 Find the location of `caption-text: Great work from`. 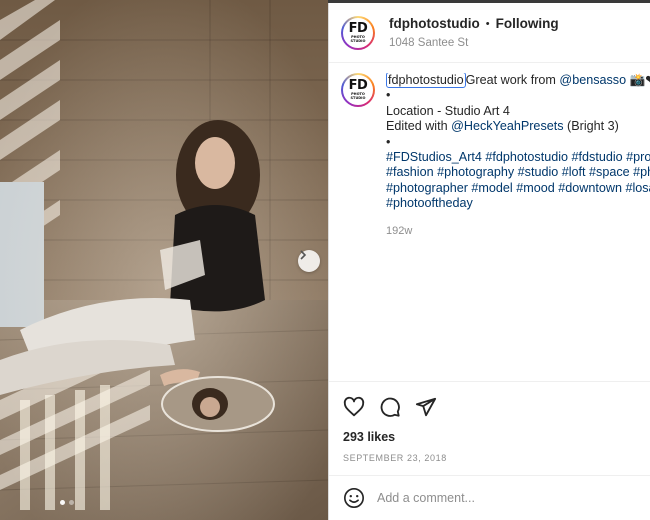

caption-text: Great work from is located at coordinates (512, 80).